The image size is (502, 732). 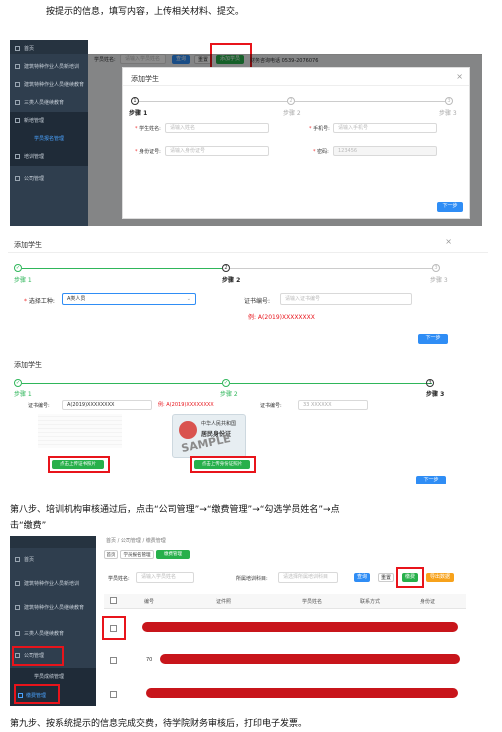 What do you see at coordinates (308, 577) in the screenshot?
I see `subject-select: 请选择所属培训科目` at bounding box center [308, 577].